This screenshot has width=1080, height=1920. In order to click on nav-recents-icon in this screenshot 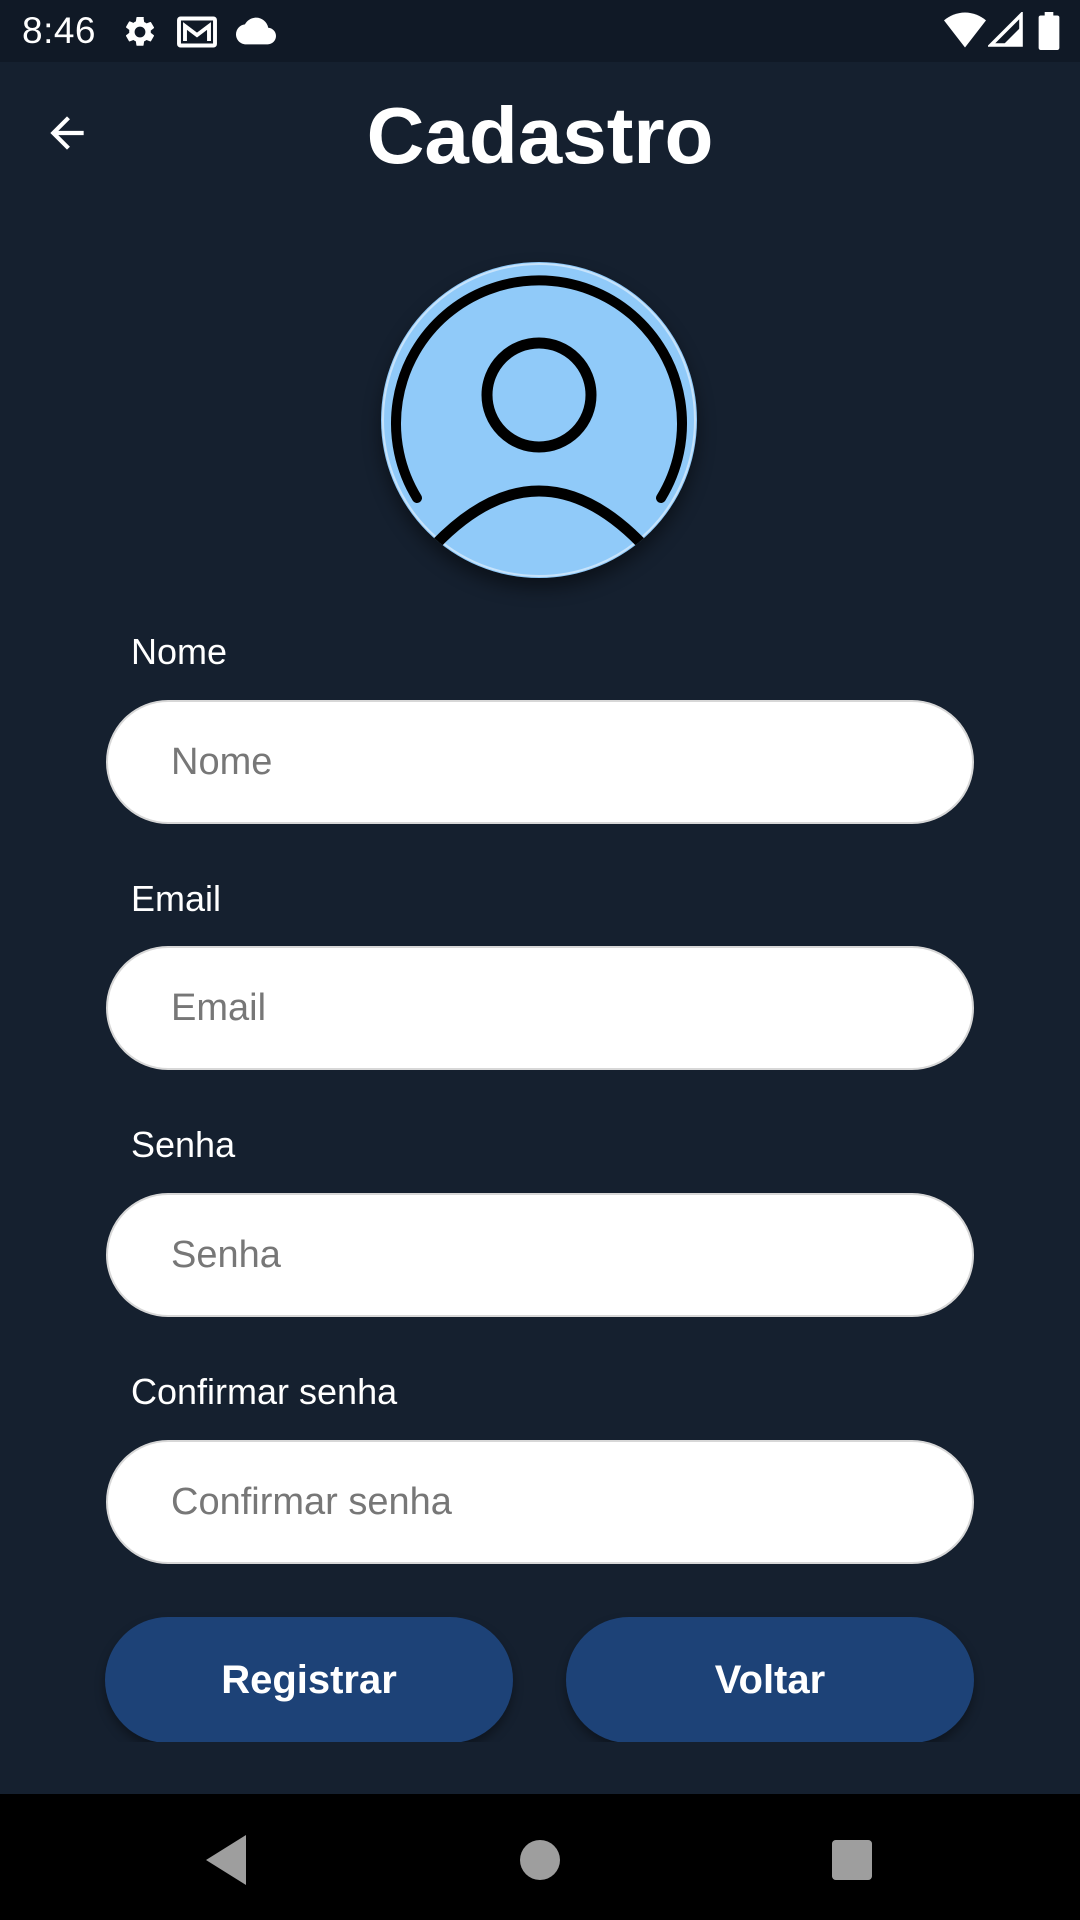, I will do `click(852, 1860)`.